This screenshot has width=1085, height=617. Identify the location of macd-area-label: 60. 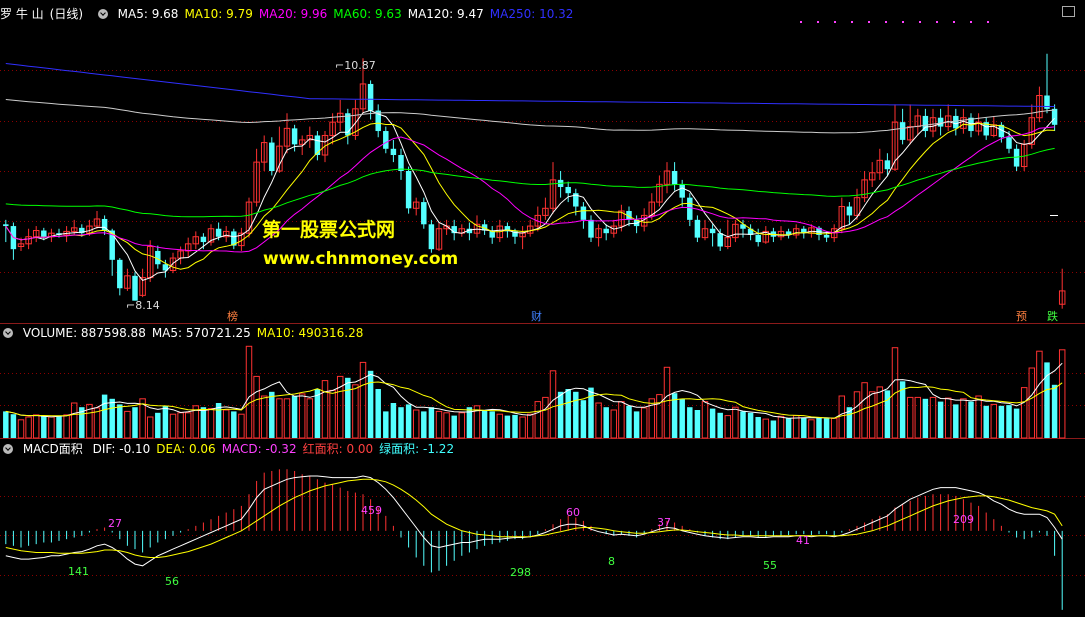
(573, 512).